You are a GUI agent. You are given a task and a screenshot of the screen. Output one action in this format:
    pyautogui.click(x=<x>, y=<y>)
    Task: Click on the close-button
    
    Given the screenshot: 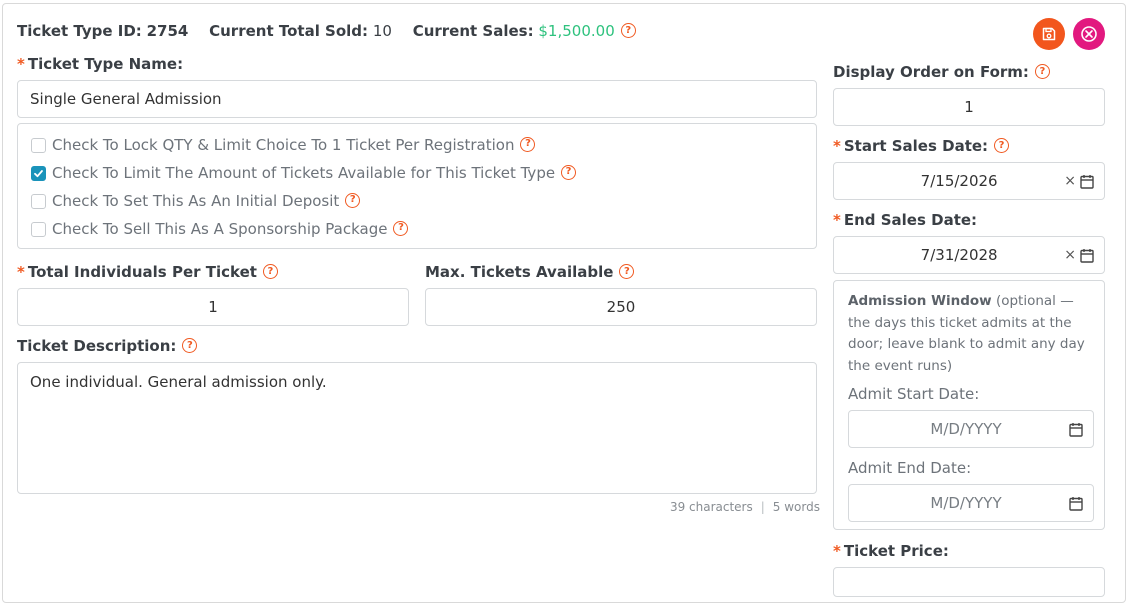 What is the action you would take?
    pyautogui.click(x=1089, y=34)
    